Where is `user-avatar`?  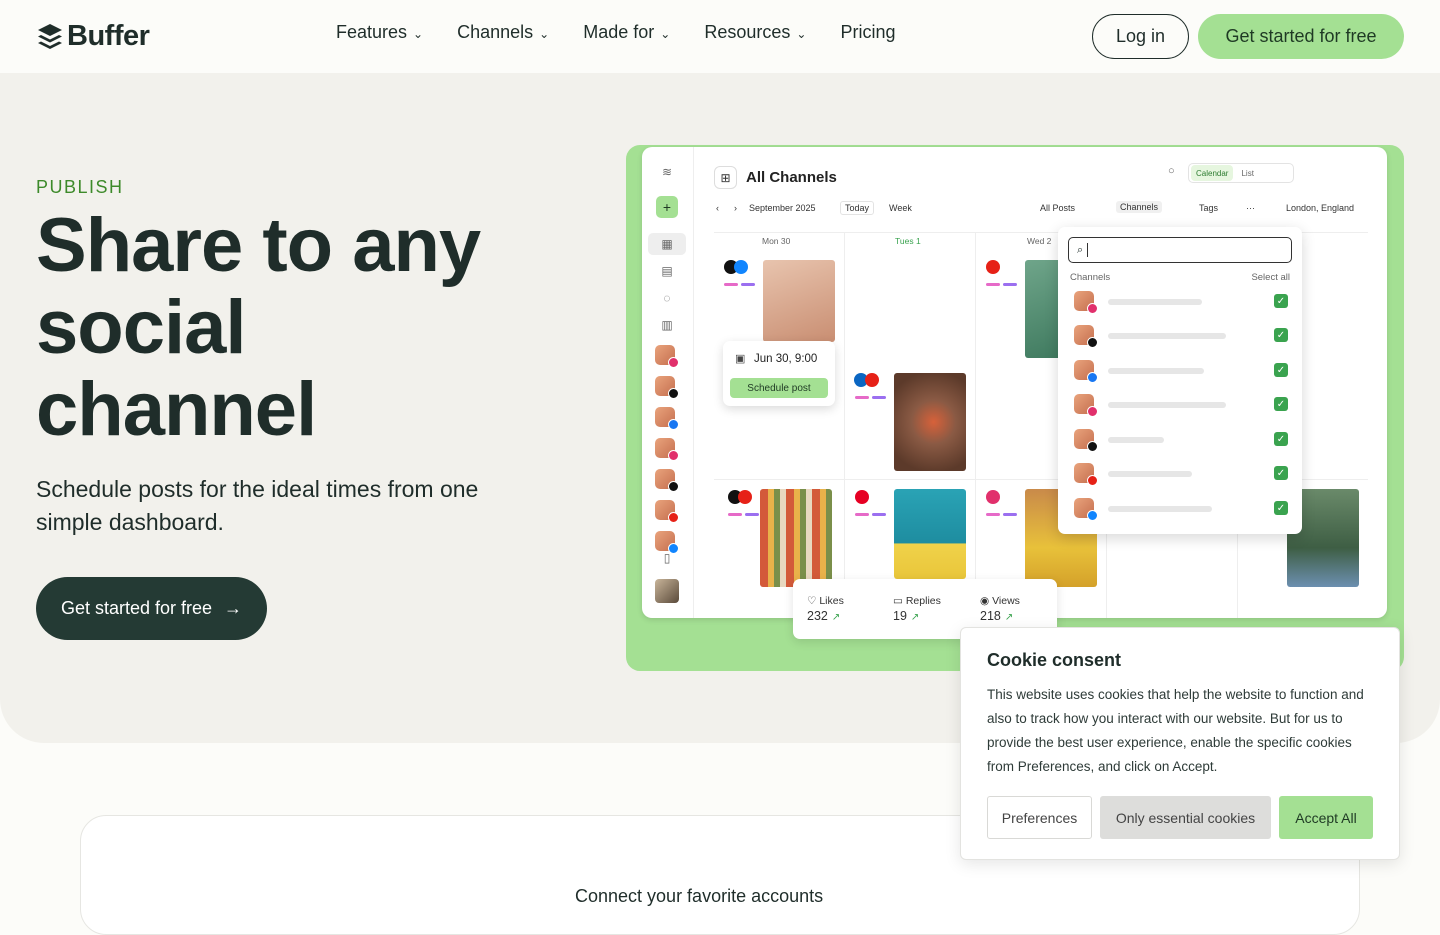 user-avatar is located at coordinates (667, 591).